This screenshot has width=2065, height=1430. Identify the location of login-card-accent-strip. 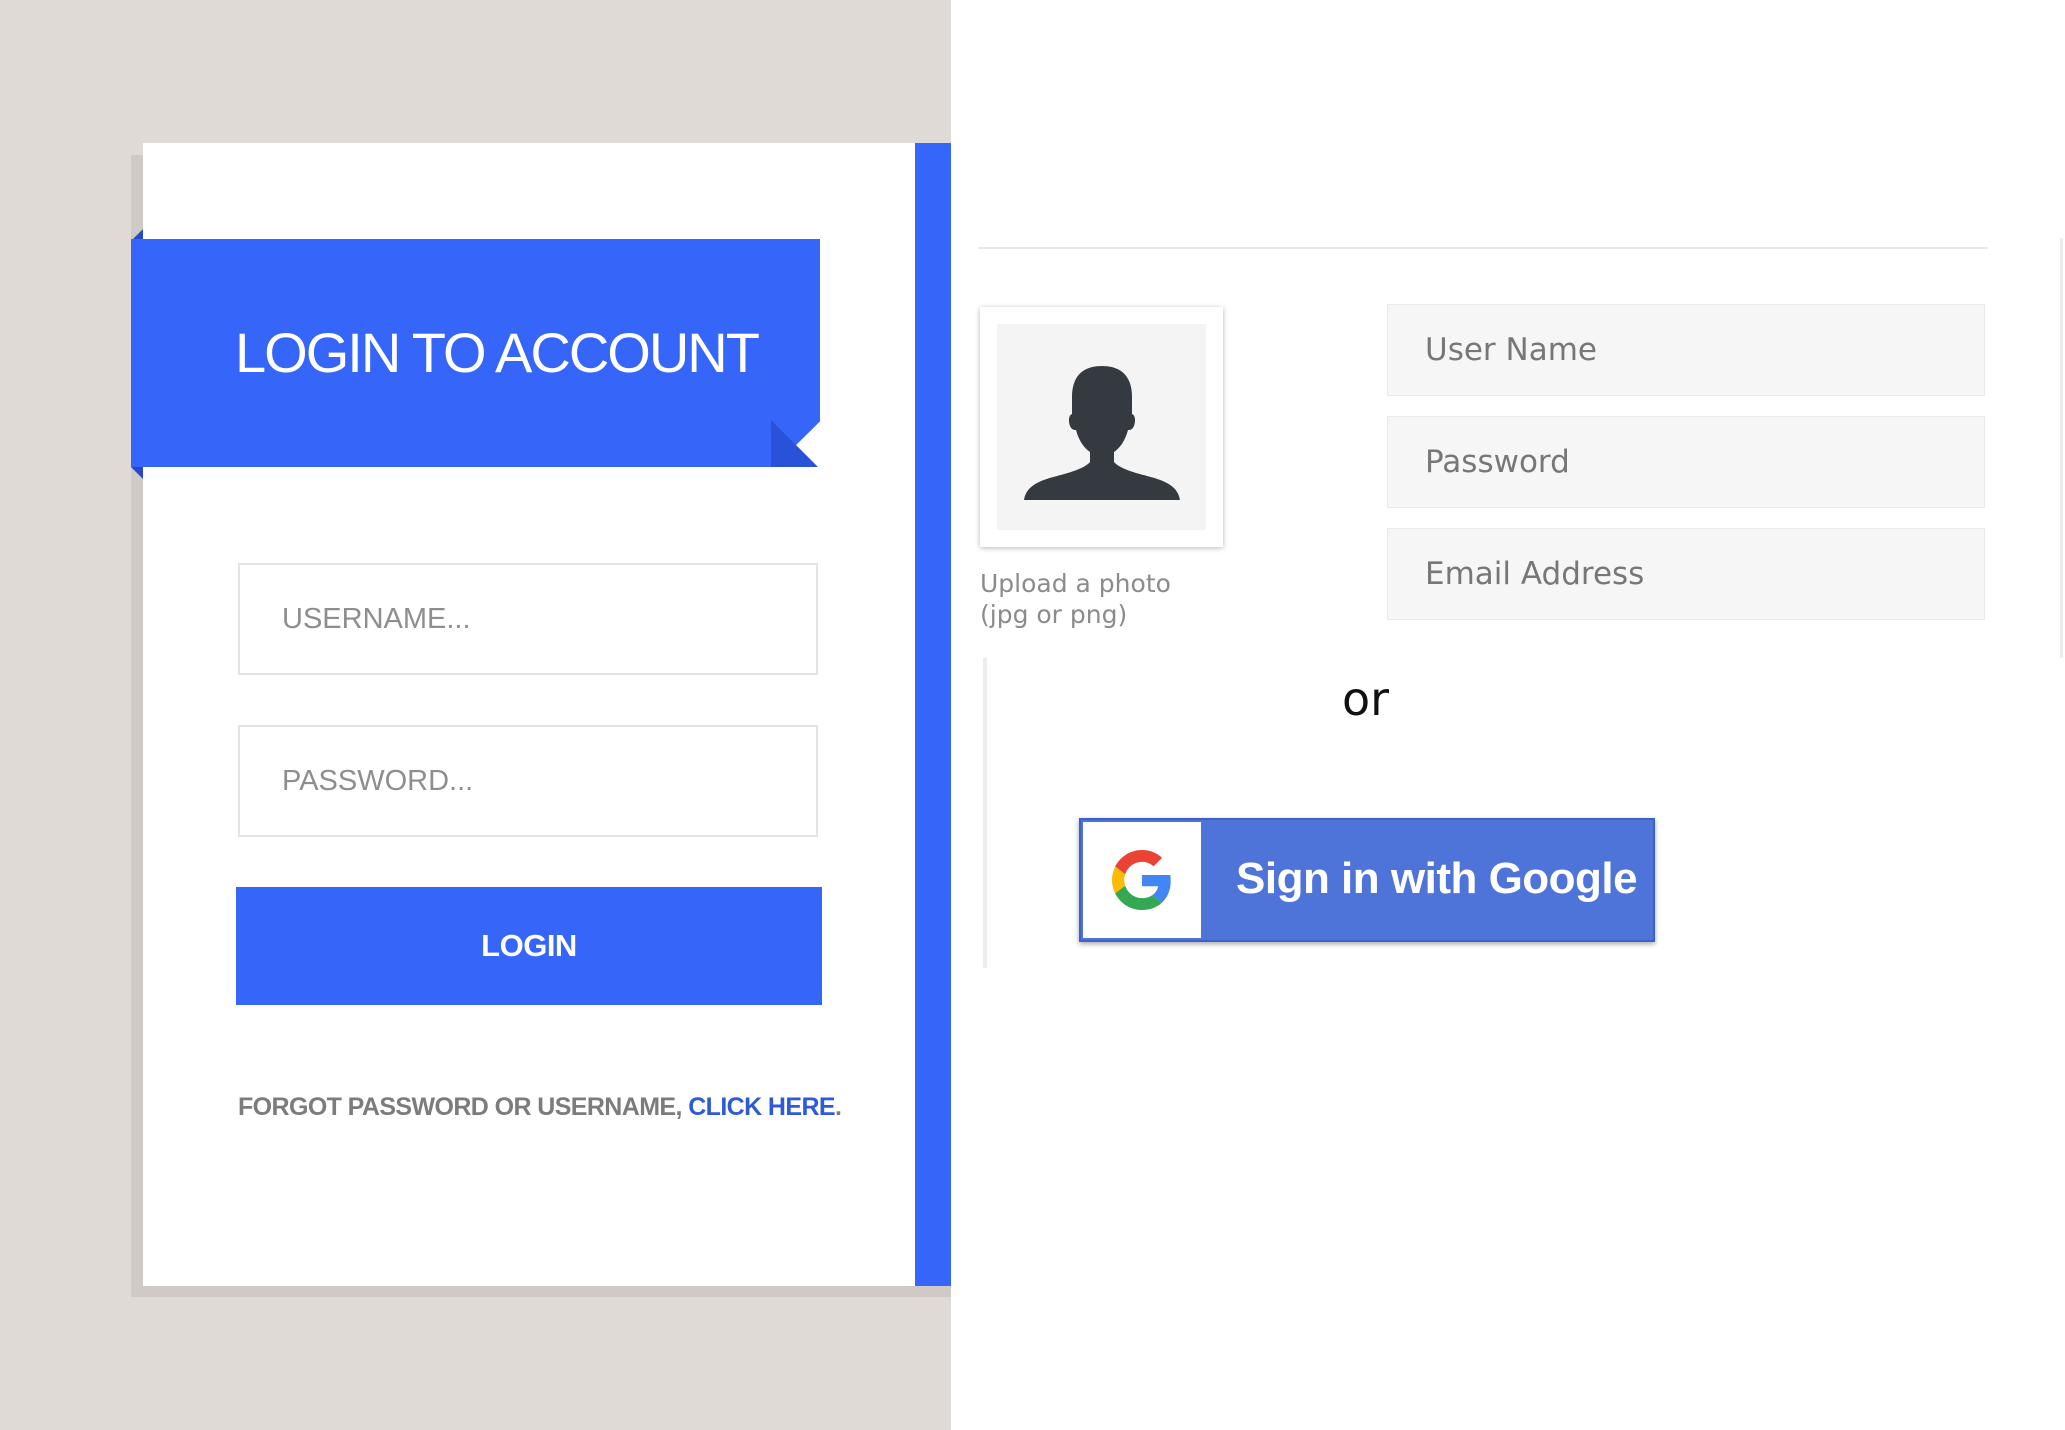
(933, 714).